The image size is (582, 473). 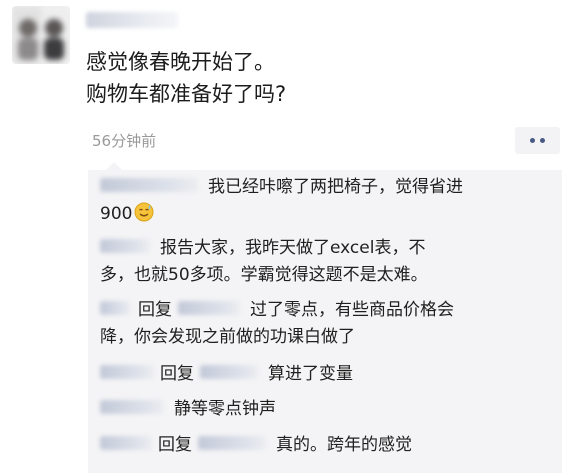 I want to click on comment-text: 算进了变量, so click(x=310, y=374).